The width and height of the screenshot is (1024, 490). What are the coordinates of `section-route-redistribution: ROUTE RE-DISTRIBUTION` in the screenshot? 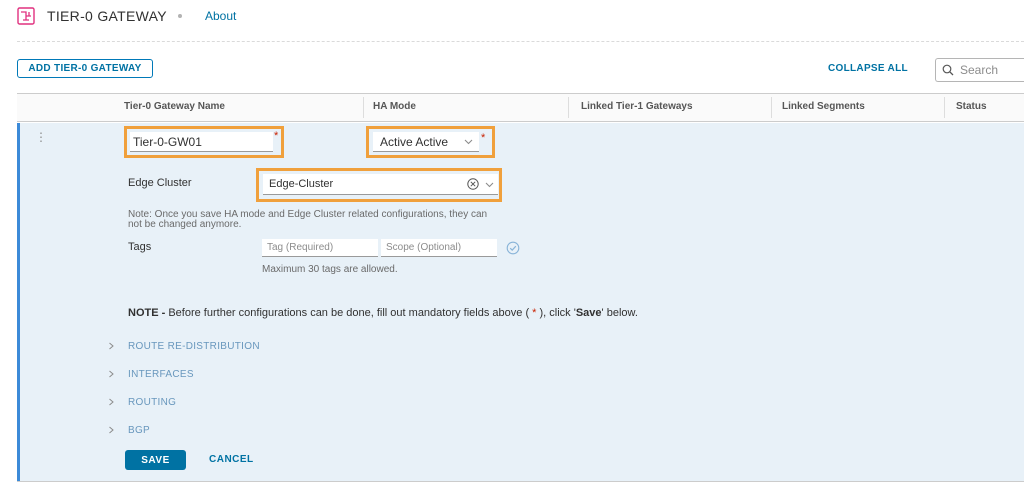 It's located at (194, 346).